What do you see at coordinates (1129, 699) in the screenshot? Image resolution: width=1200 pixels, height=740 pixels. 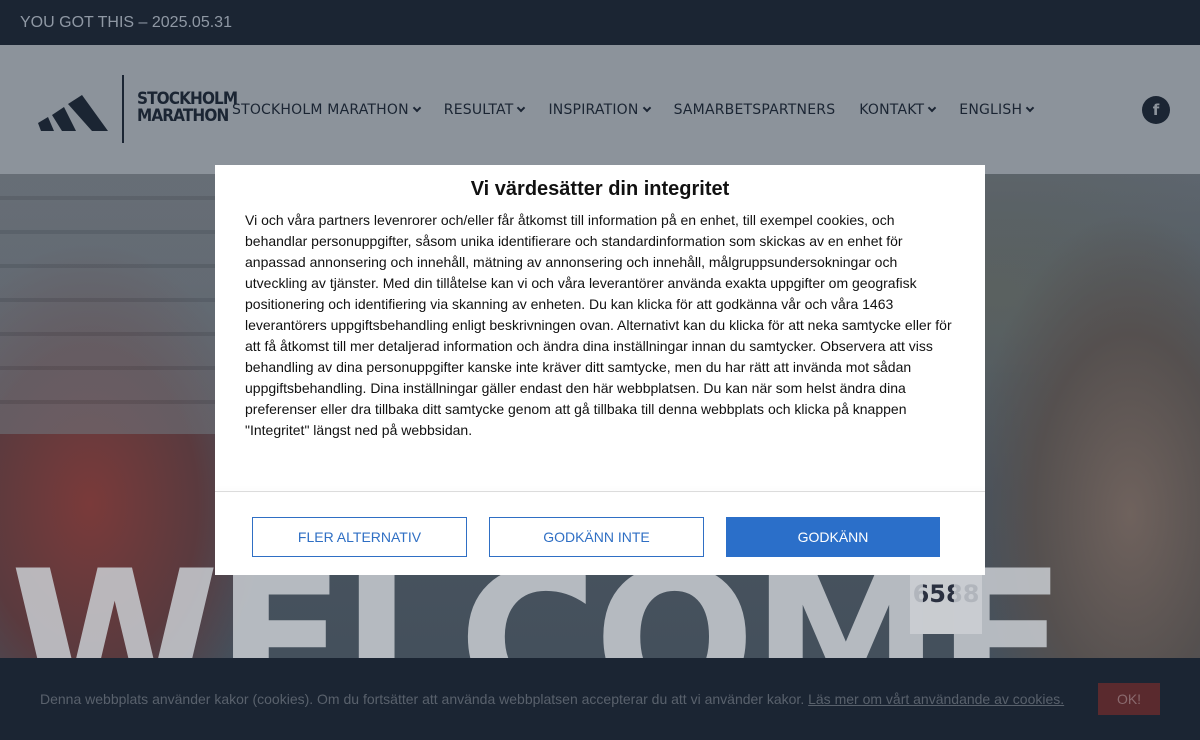 I see `cookie-ok-button: OK!` at bounding box center [1129, 699].